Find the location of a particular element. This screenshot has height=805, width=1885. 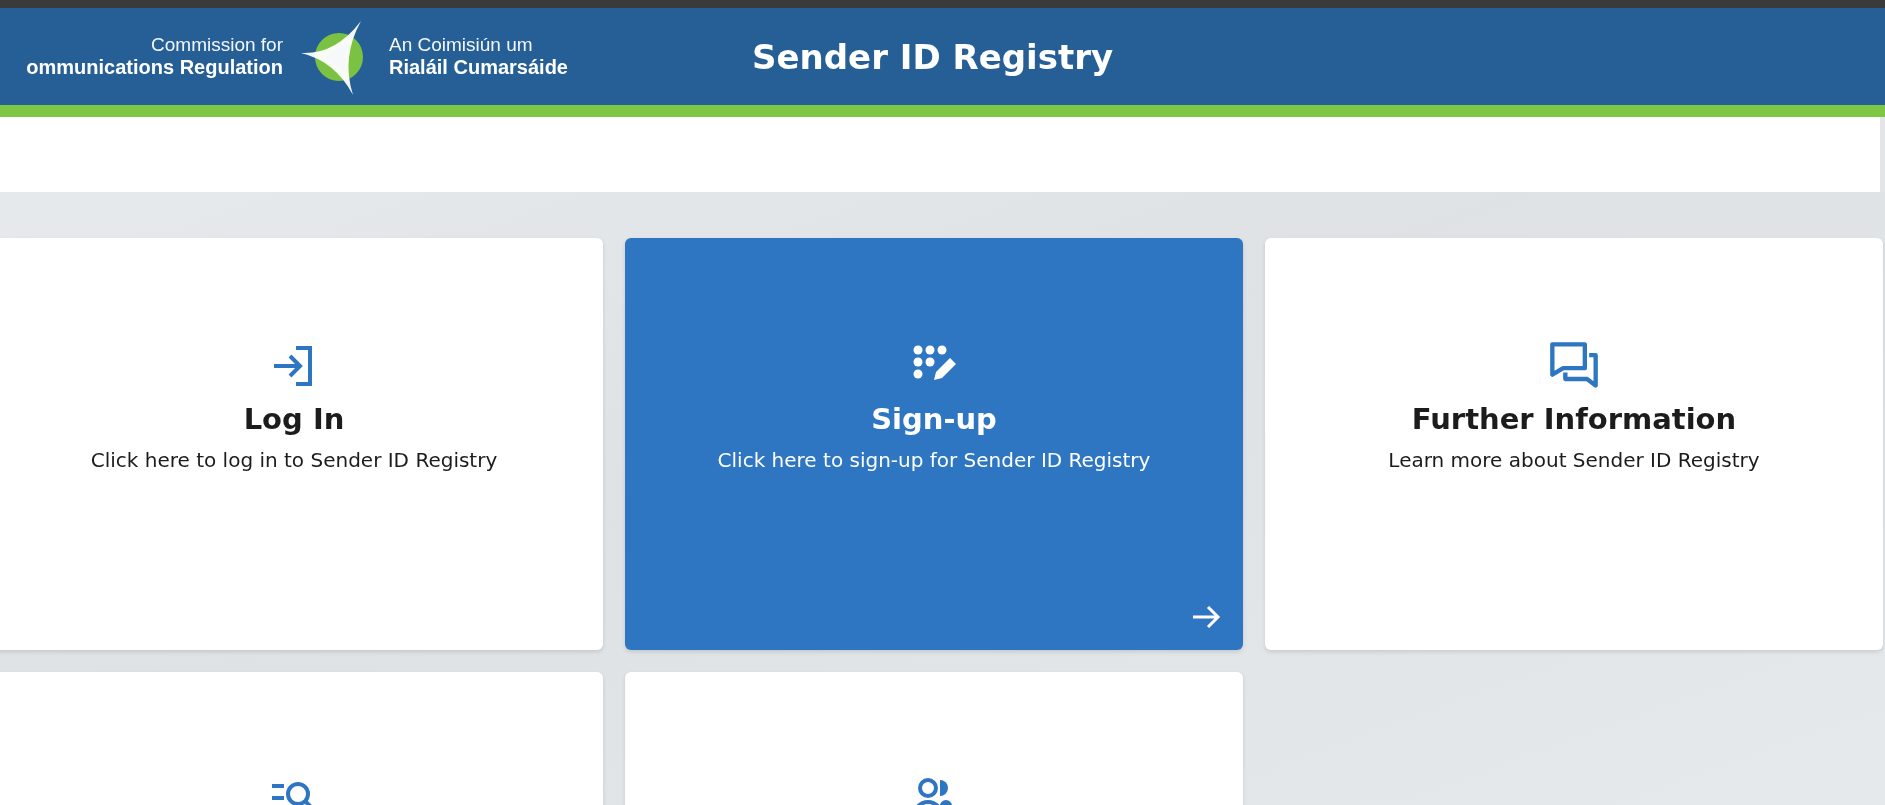

org-name: An Coimisiún um is located at coordinates (461, 45).